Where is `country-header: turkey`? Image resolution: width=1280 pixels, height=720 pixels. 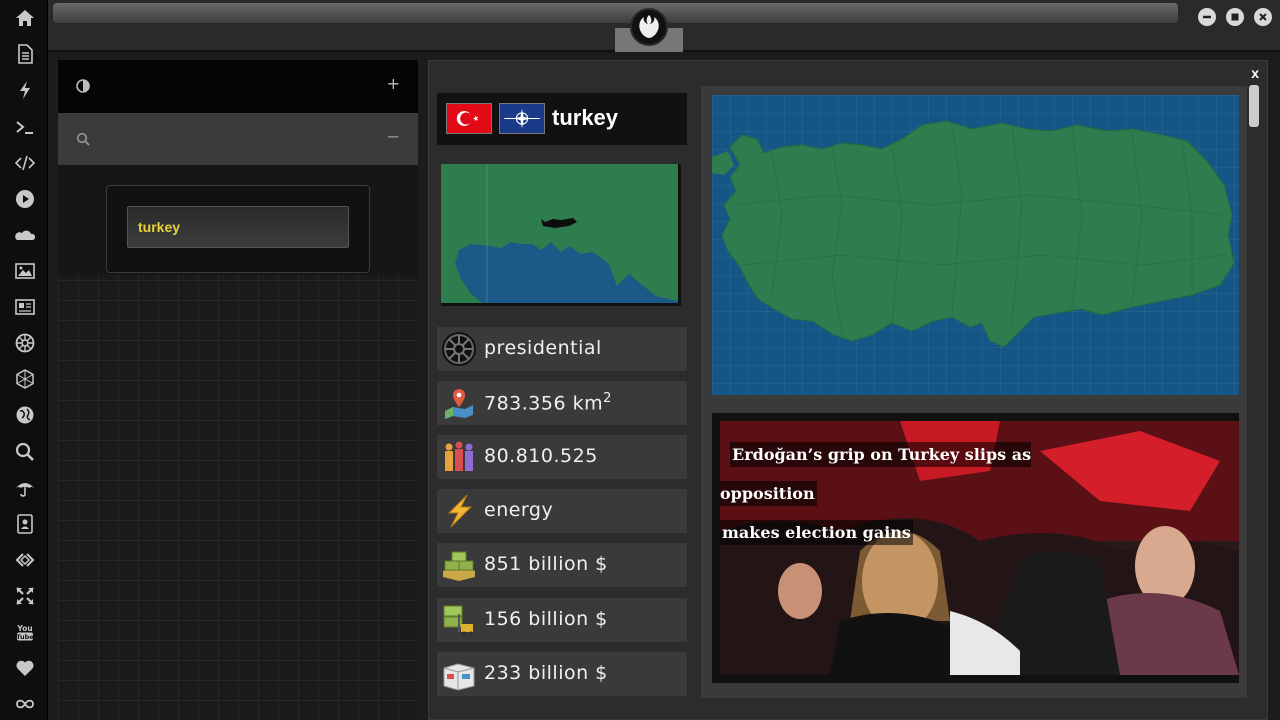 country-header: turkey is located at coordinates (562, 119).